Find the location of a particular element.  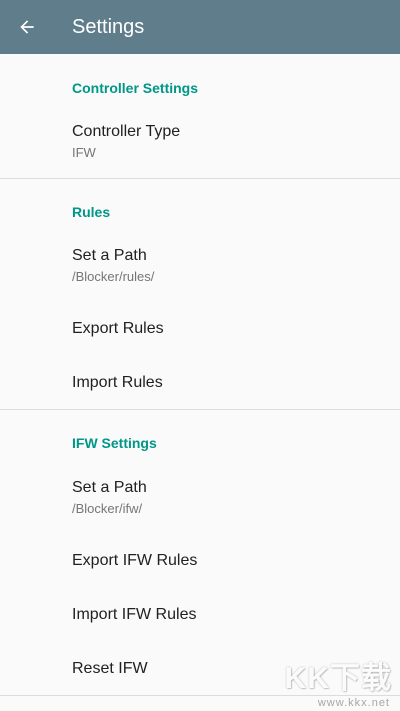

pref-rules-set-path: Set a Path /Blocker/rules/ is located at coordinates (200, 267).